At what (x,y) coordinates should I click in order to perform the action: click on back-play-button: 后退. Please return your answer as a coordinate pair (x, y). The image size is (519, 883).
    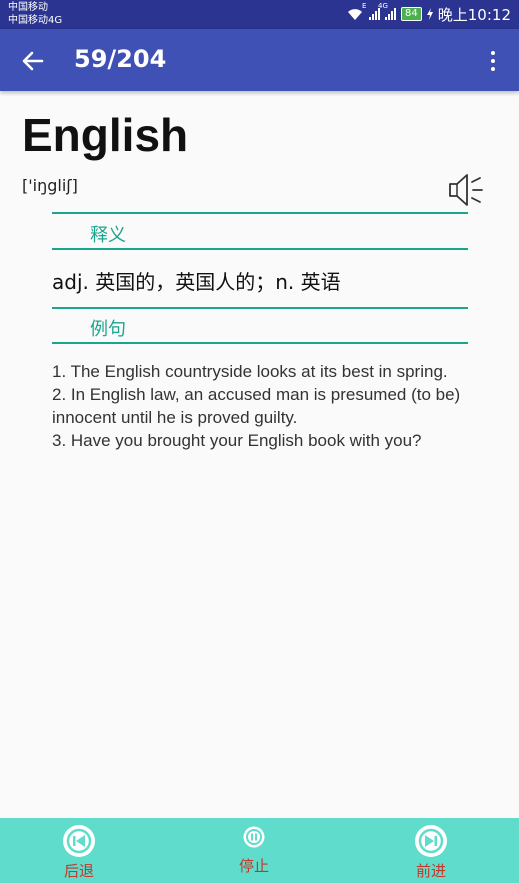
    Looking at the image, I should click on (79, 852).